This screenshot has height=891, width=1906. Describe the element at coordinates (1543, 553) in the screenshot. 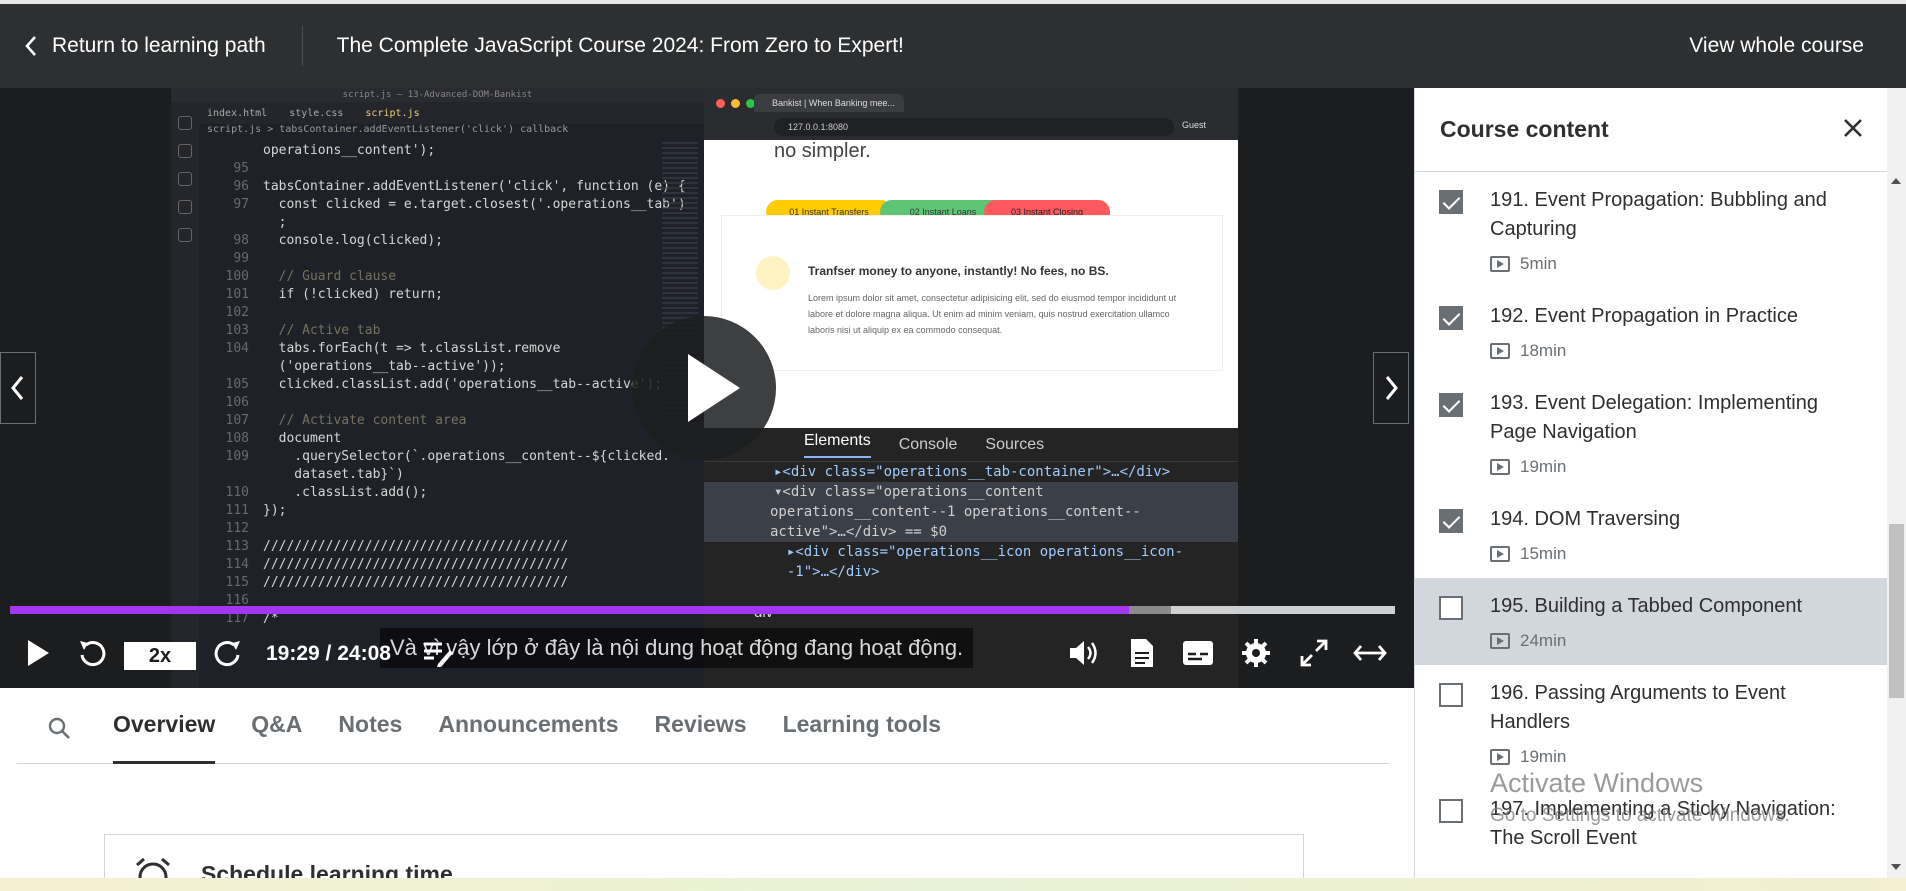

I see `lecture-duration: 15min` at that location.